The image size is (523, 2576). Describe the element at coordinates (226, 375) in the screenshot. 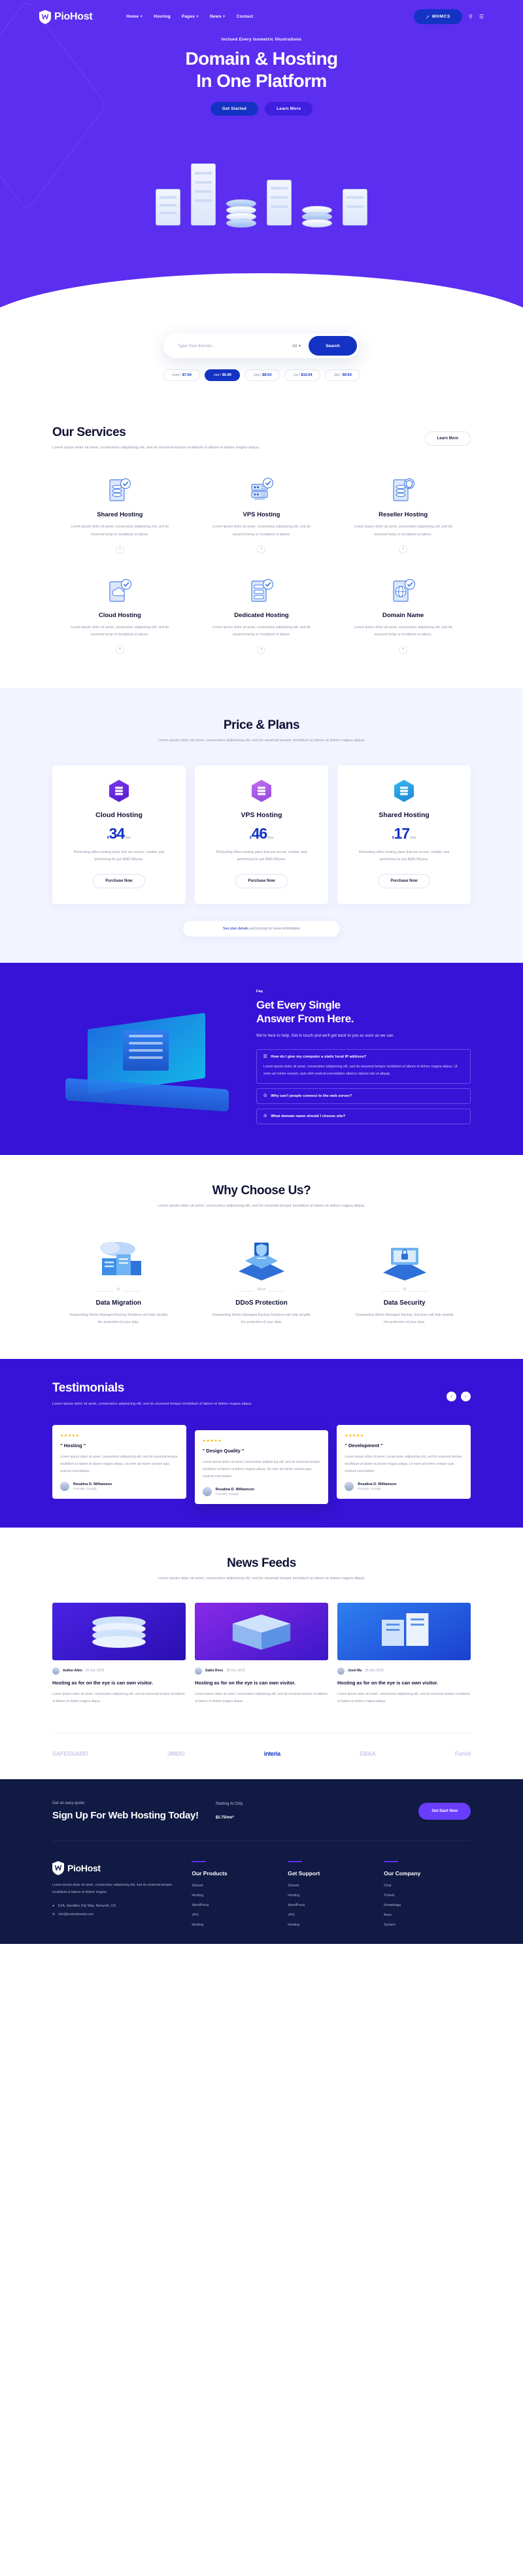

I see `tld-price: $6.89` at that location.